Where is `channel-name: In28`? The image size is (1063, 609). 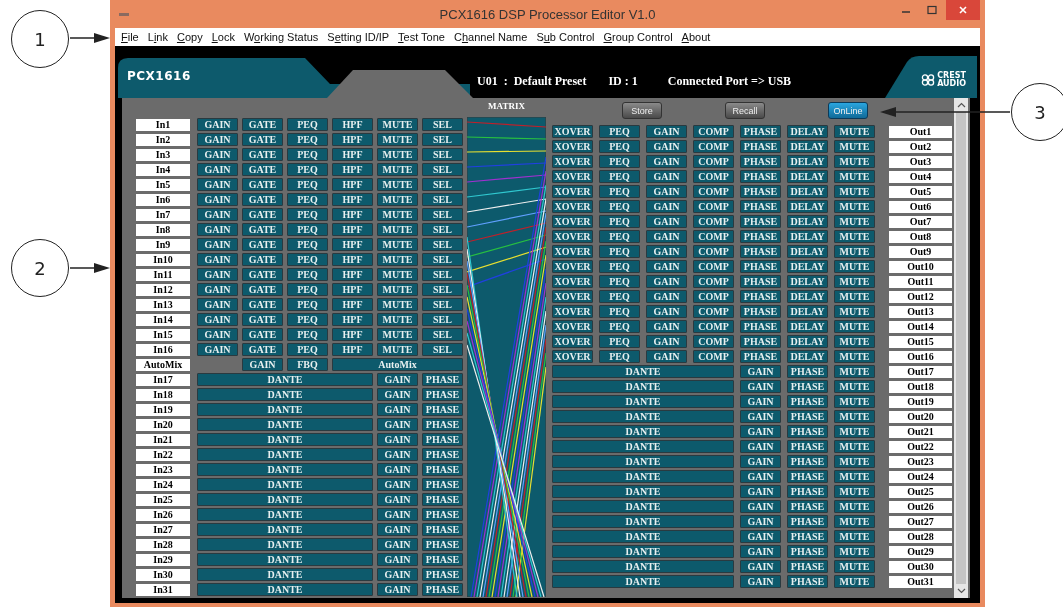 channel-name: In28 is located at coordinates (163, 544).